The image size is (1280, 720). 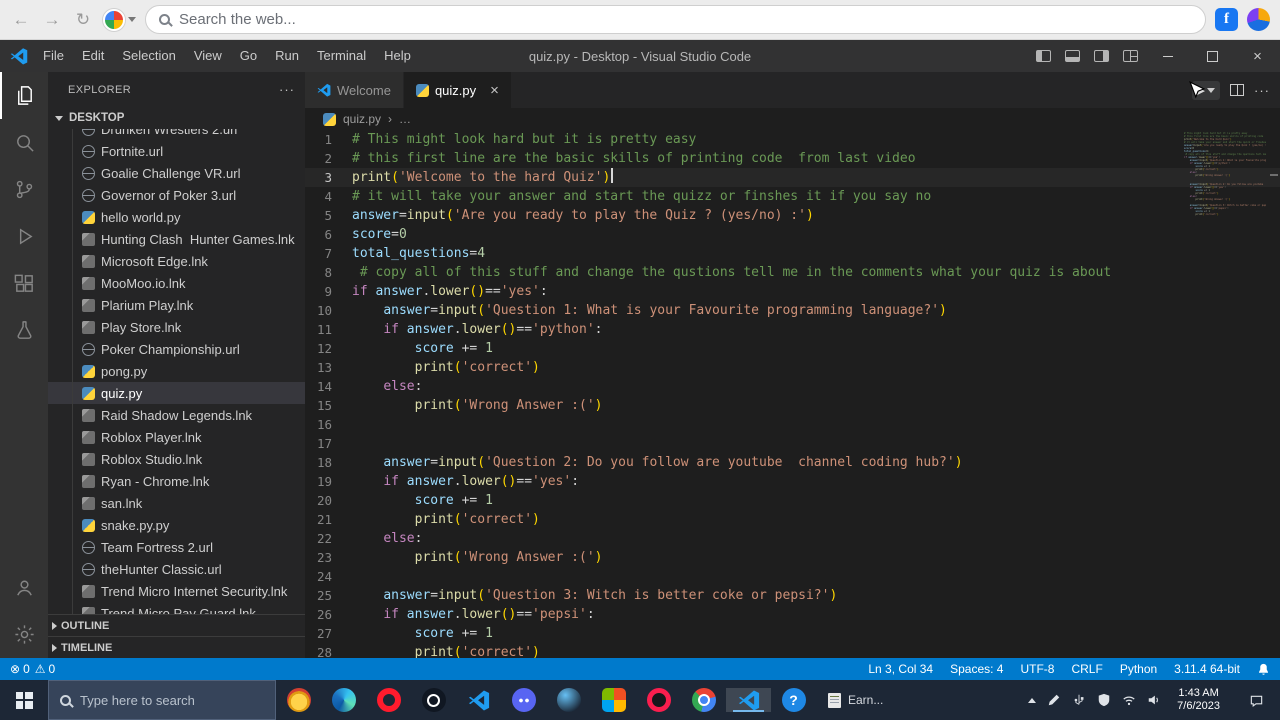 What do you see at coordinates (176, 591) in the screenshot?
I see `file-trend-micro-internet-security-lnk: Trend Micro Internet Security.lnk` at bounding box center [176, 591].